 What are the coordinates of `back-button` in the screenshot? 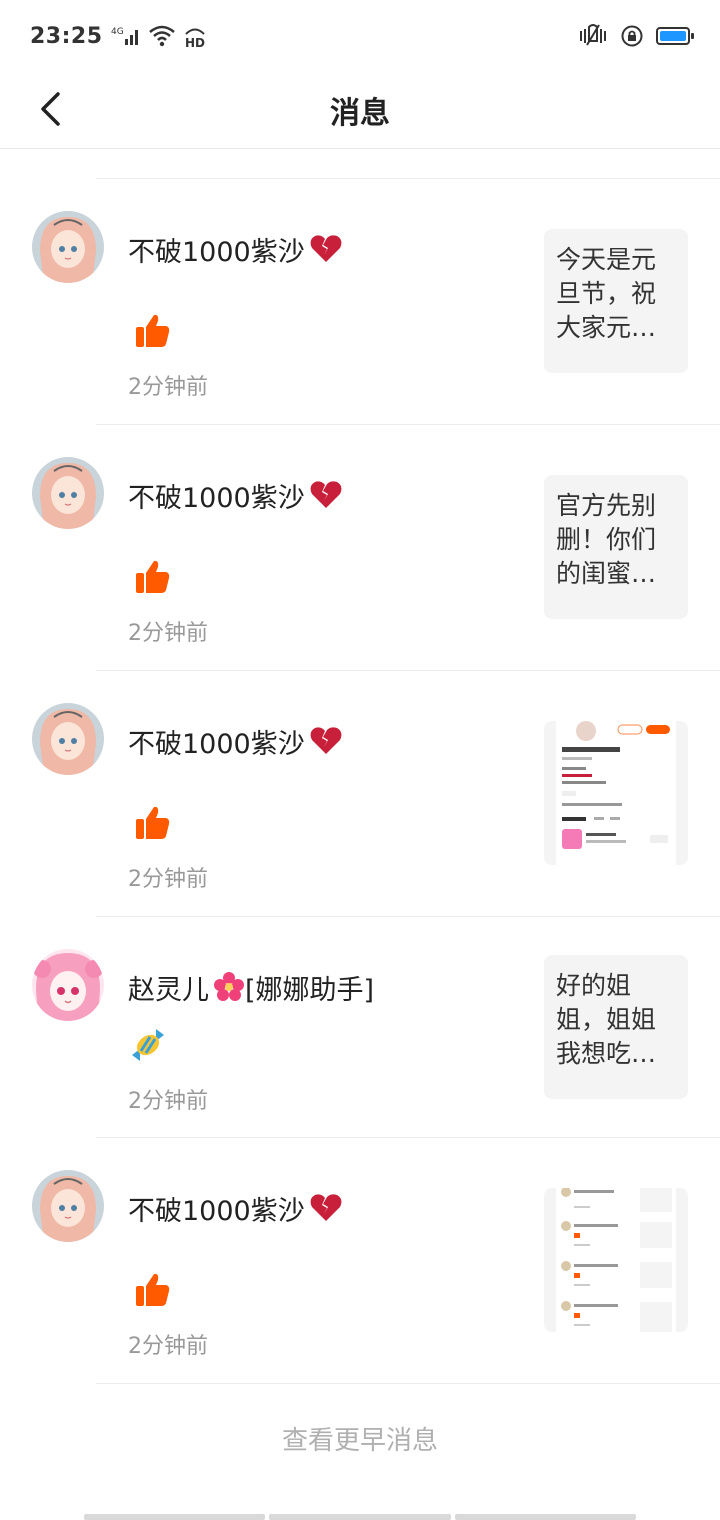 It's located at (50, 109).